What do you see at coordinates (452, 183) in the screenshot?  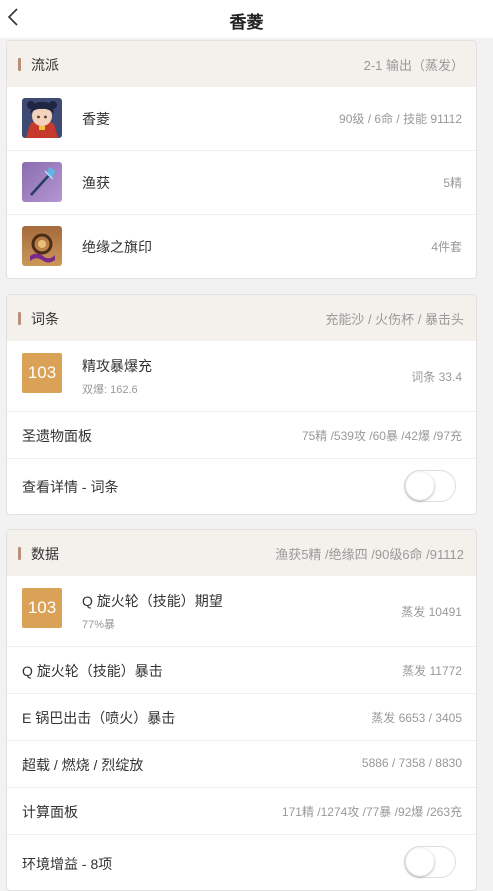 I see `weapon-refinement: 5精` at bounding box center [452, 183].